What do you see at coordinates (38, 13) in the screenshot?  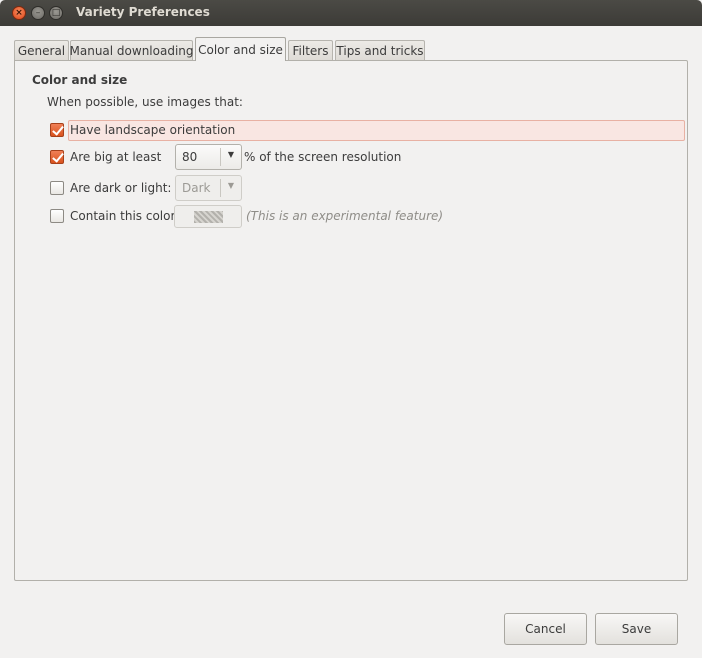 I see `minimize-window-icon: –` at bounding box center [38, 13].